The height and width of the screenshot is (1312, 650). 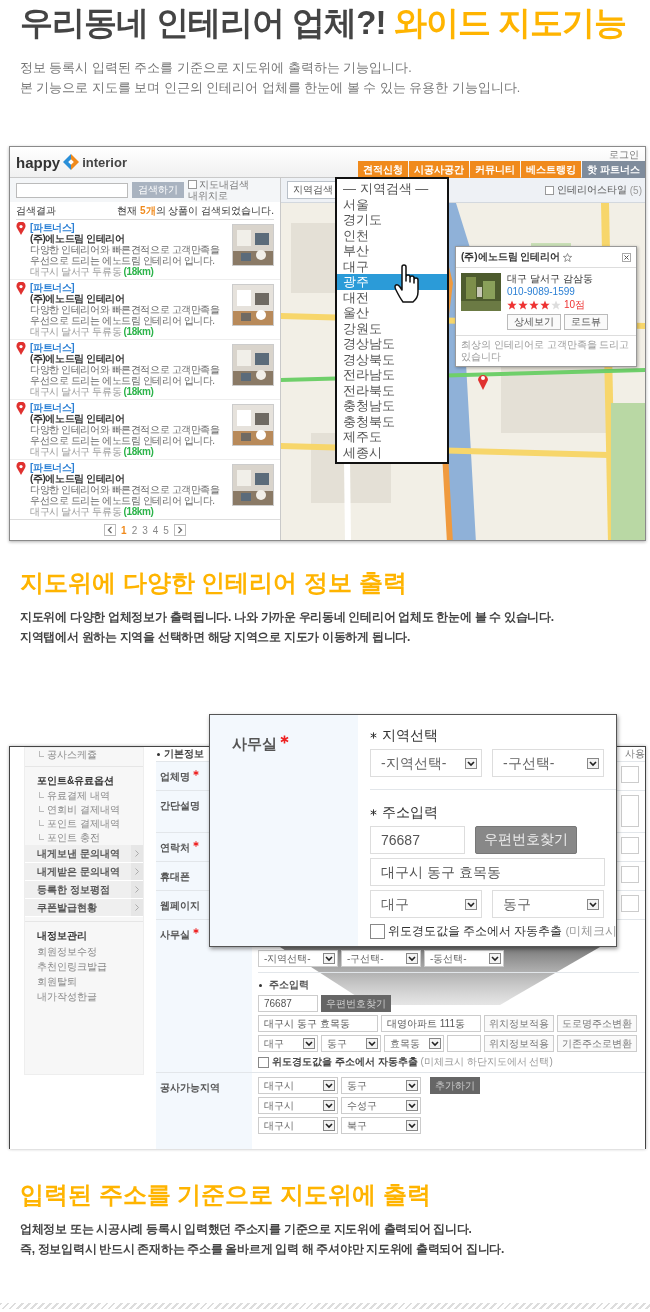 What do you see at coordinates (431, 1023) in the screenshot?
I see `input-field: 대영아파트 111동` at bounding box center [431, 1023].